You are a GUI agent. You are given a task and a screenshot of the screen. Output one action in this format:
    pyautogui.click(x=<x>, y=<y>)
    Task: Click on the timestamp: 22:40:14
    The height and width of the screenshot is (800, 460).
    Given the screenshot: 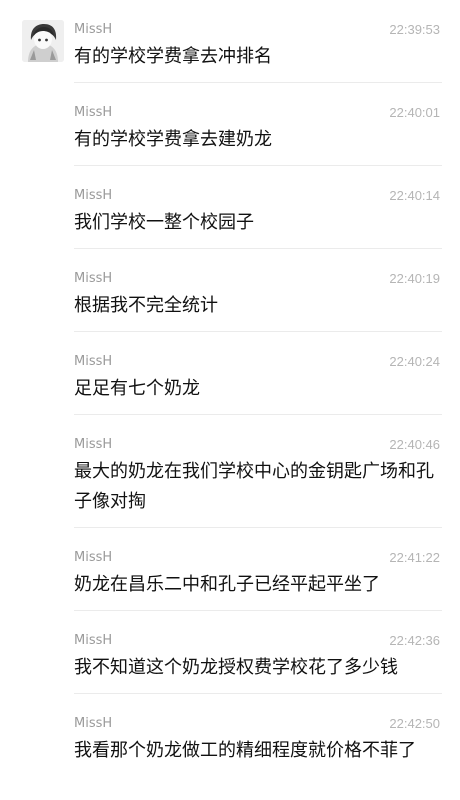 What is the action you would take?
    pyautogui.click(x=414, y=195)
    